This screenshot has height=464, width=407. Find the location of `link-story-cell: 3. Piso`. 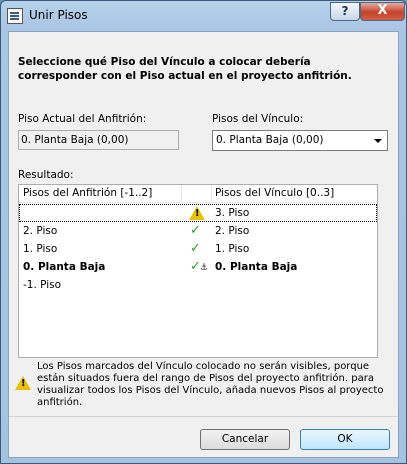

link-story-cell: 3. Piso is located at coordinates (232, 213).